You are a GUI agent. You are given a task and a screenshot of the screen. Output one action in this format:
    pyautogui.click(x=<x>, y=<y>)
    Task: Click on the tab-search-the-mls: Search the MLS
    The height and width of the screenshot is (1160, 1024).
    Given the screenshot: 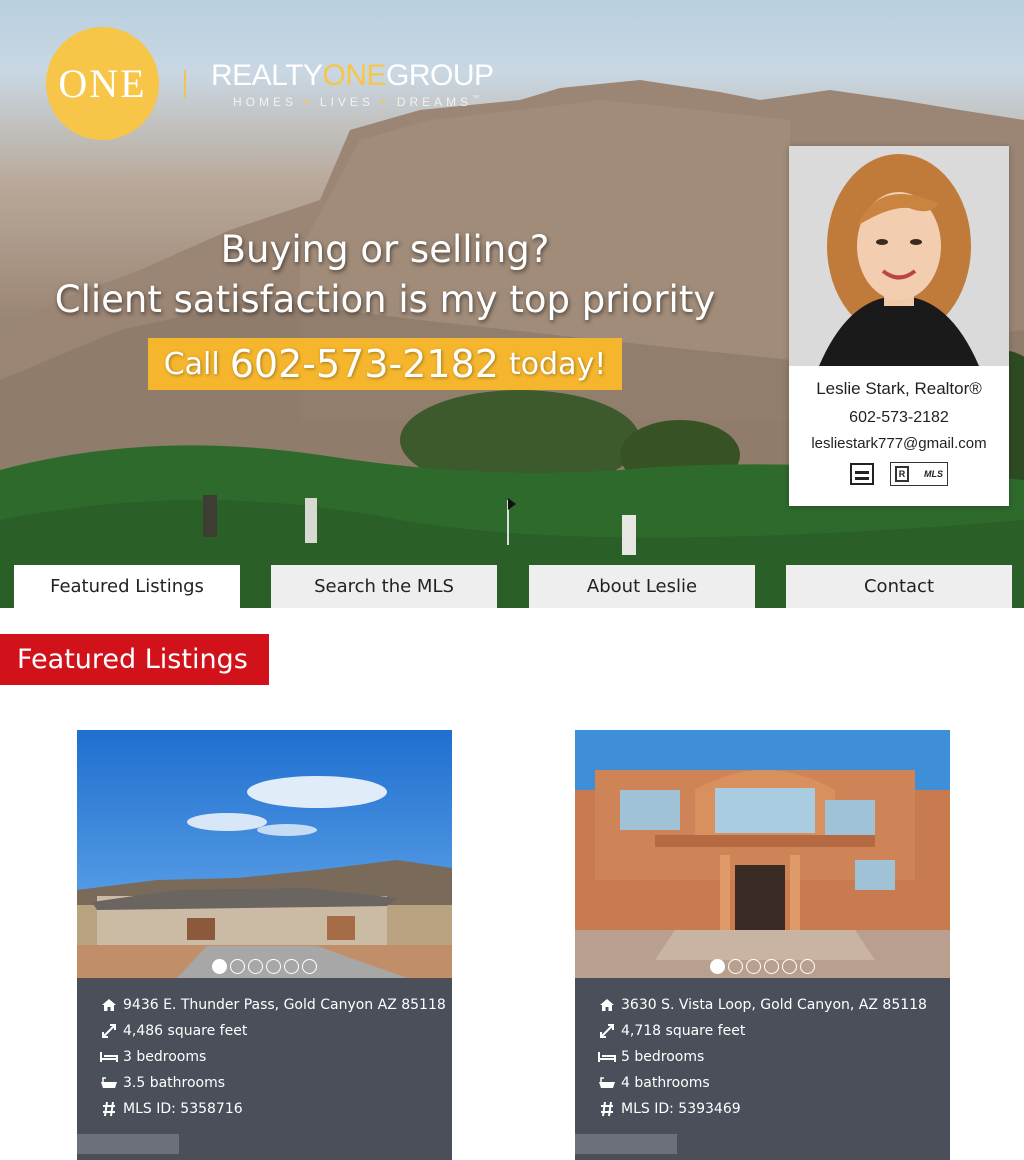 What is the action you would take?
    pyautogui.click(x=384, y=586)
    